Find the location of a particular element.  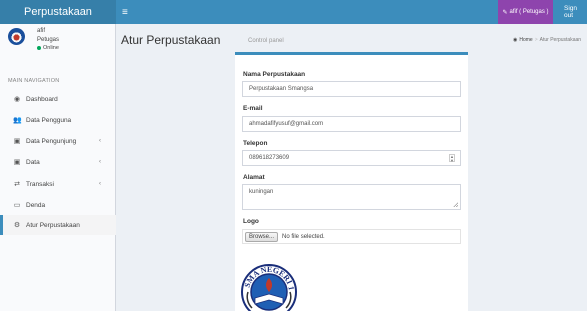

money-icon: ▭ is located at coordinates (17, 205).